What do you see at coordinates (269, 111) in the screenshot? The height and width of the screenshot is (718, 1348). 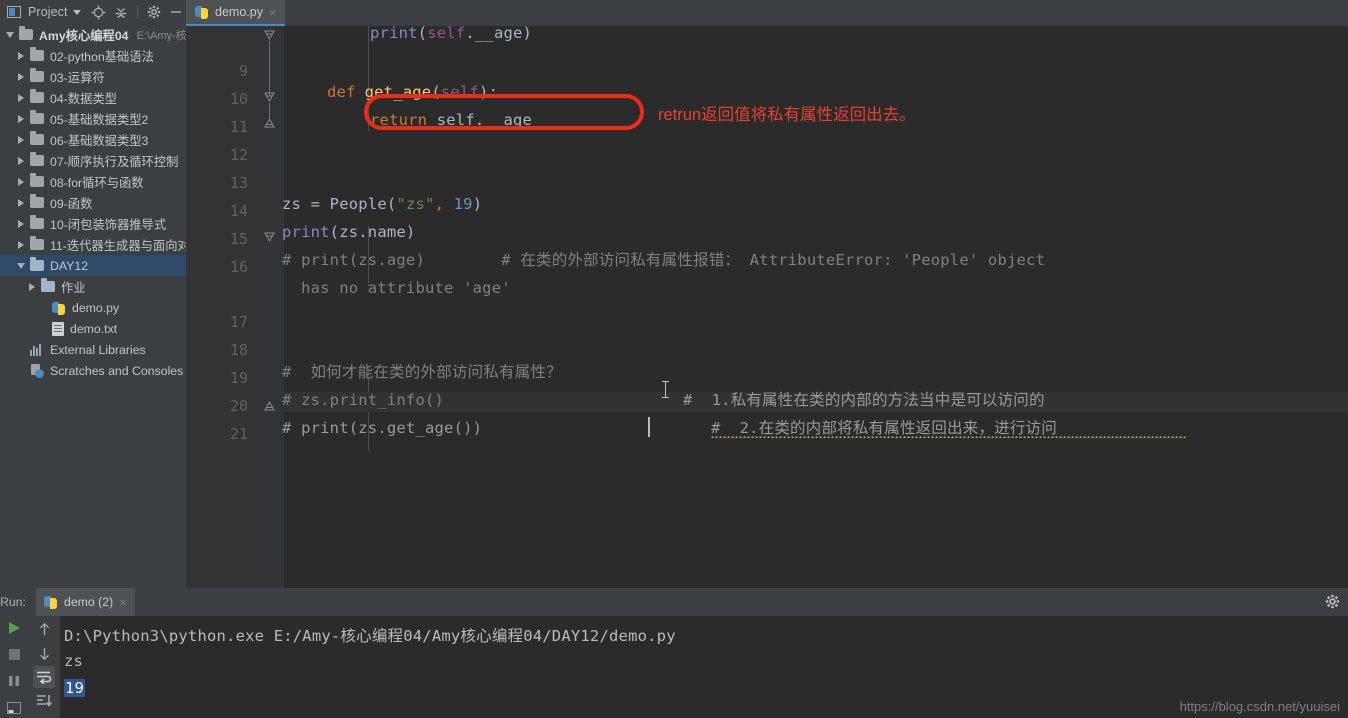 I see `fold-connector` at bounding box center [269, 111].